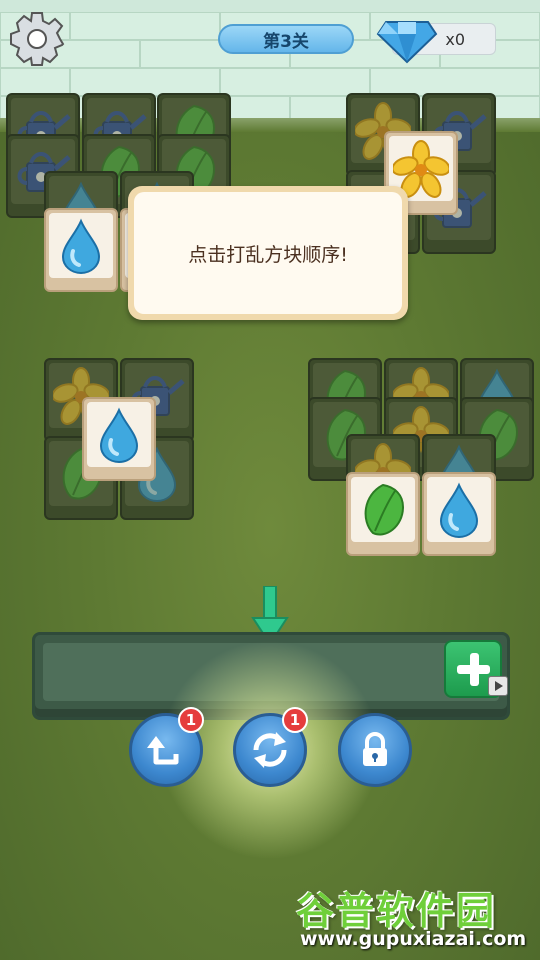  I want to click on lock-icon, so click(375, 749).